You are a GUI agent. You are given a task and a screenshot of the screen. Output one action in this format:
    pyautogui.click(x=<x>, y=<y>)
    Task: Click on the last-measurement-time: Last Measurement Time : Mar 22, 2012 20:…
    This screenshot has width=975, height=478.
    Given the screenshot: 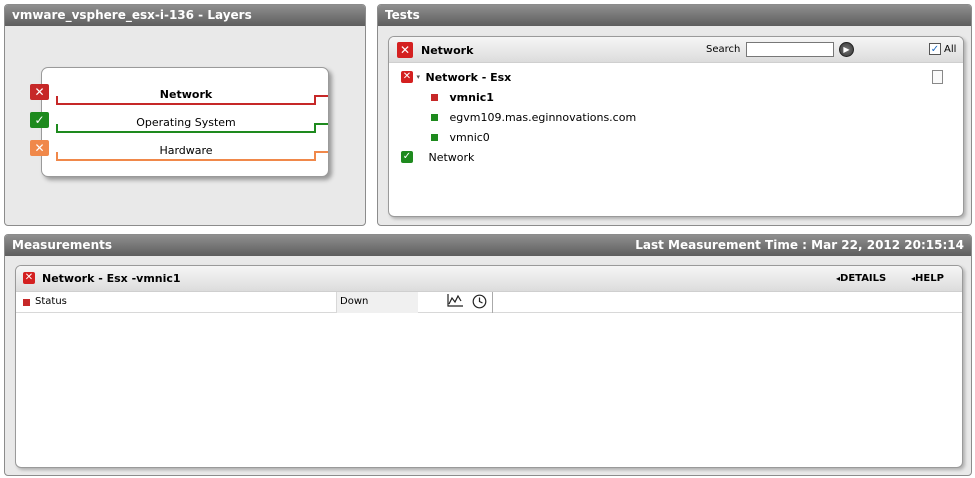 What is the action you would take?
    pyautogui.click(x=799, y=245)
    